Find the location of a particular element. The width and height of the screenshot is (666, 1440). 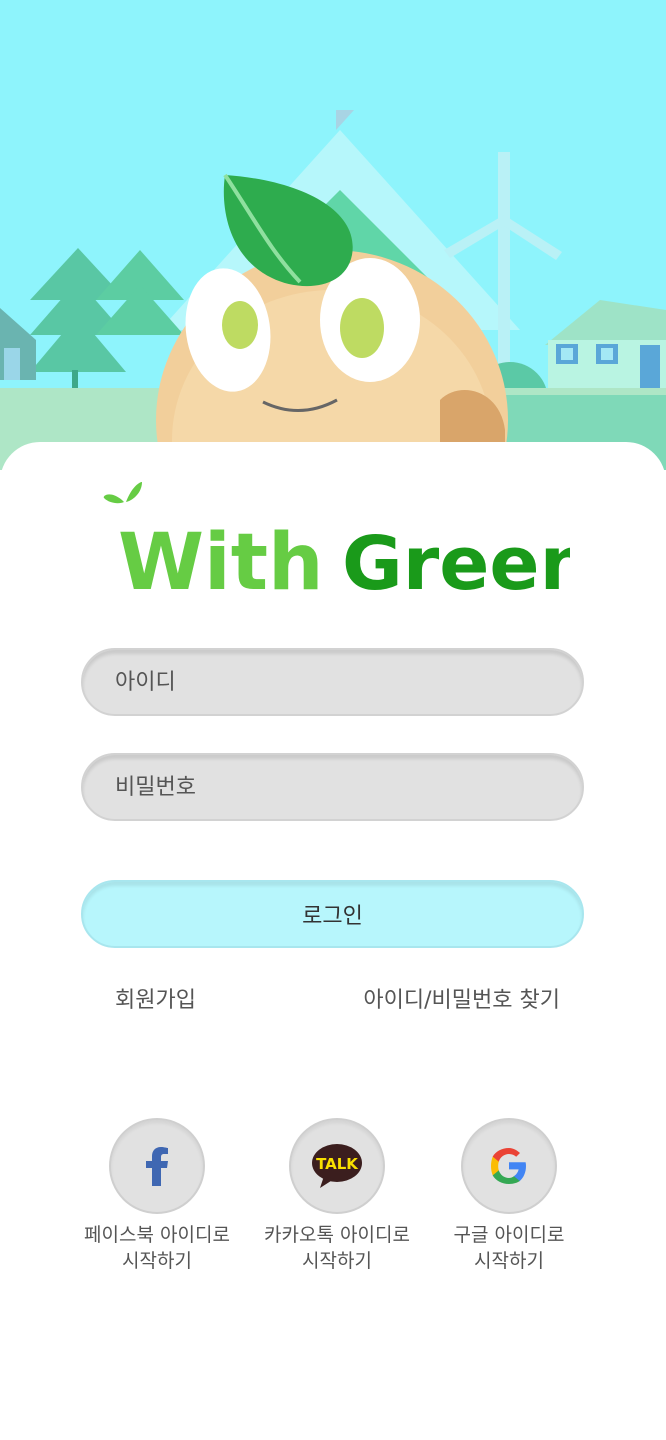

kakaotalk-icon: TALK is located at coordinates (337, 1166).